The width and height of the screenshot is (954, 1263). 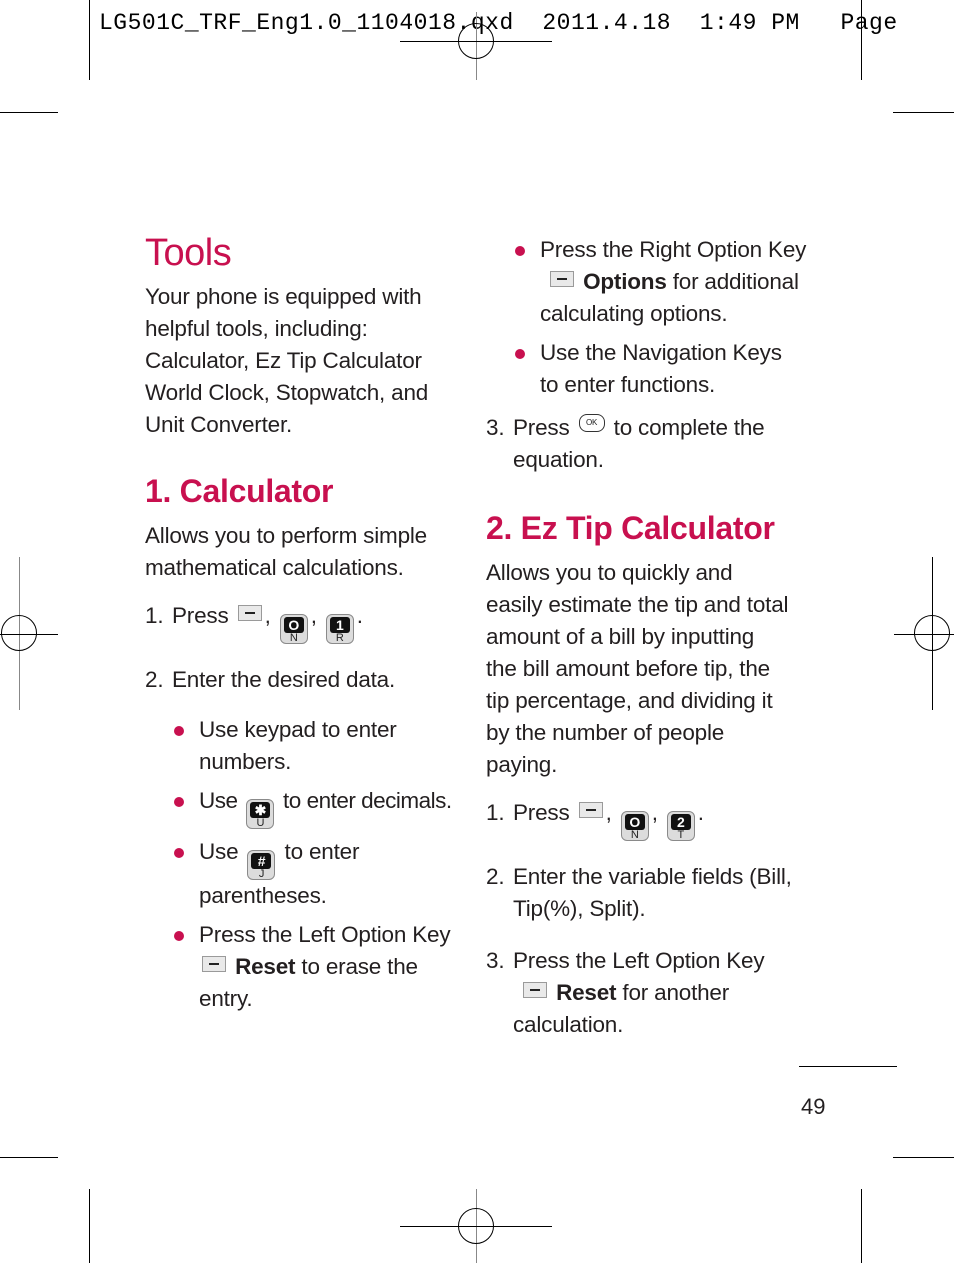 I want to click on calculator-step-1: 1. Press , ON, 1R., so click(x=305, y=622).